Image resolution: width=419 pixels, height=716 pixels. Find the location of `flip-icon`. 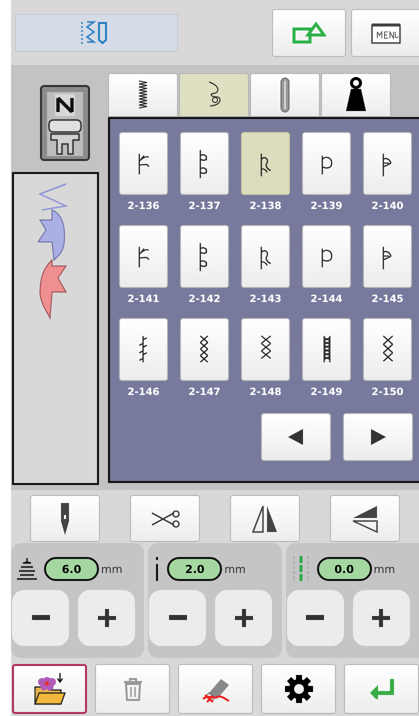

flip-icon is located at coordinates (365, 519).